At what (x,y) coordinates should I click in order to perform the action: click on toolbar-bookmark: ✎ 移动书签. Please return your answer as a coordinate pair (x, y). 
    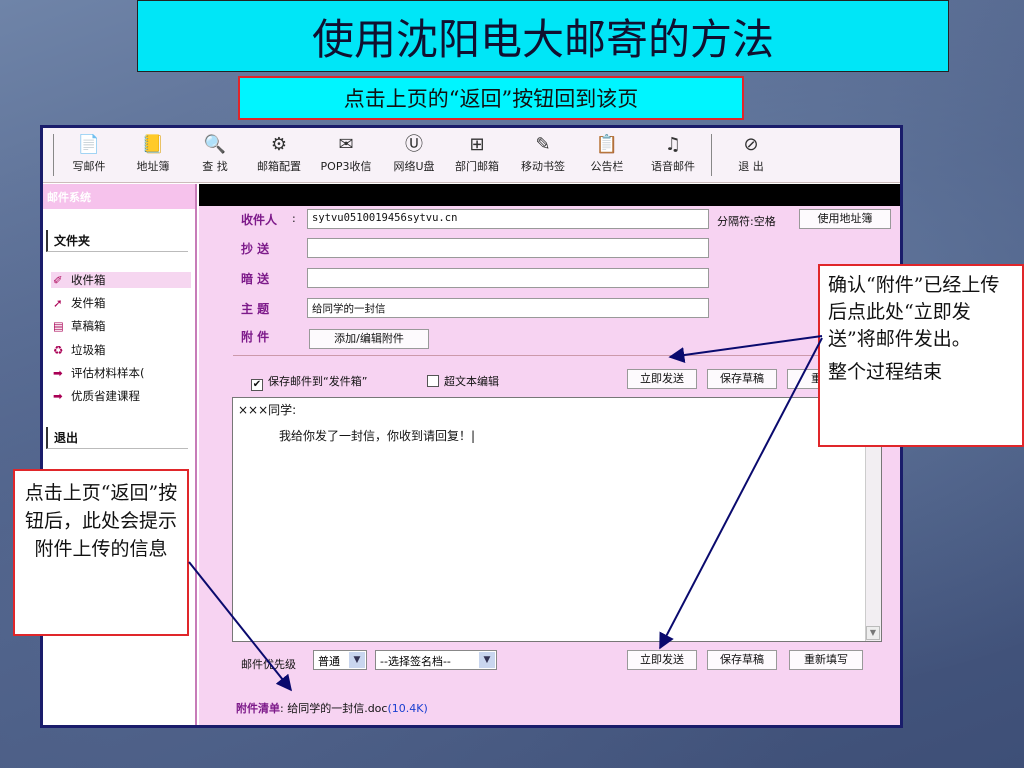
    Looking at the image, I should click on (543, 156).